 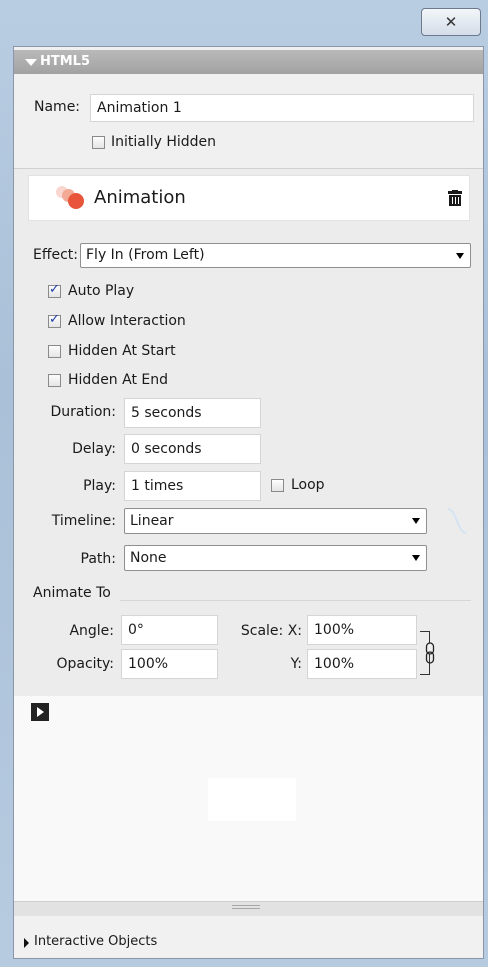 I want to click on duration-input: 5 seconds, so click(x=192, y=413).